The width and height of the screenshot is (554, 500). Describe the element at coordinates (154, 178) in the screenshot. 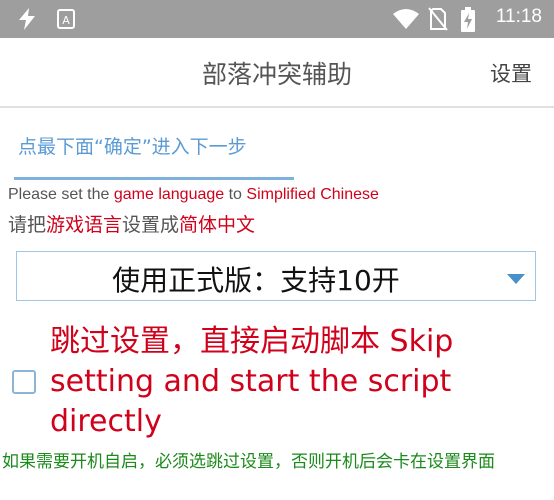

I see `tab-indicator` at that location.